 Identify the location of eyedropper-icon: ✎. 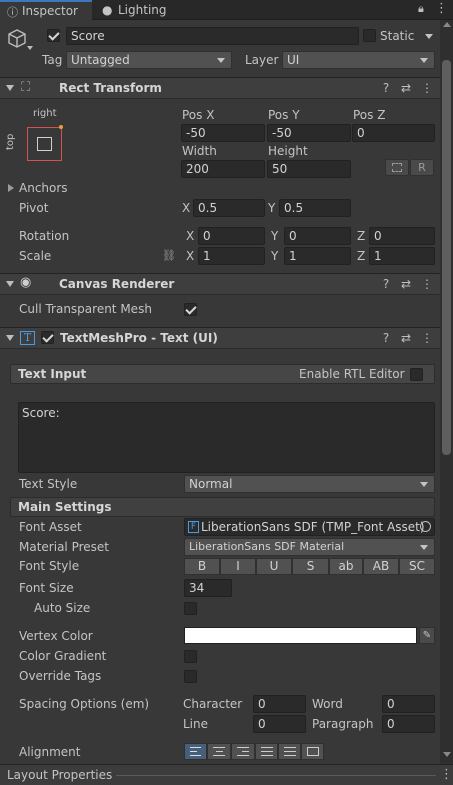
(427, 635).